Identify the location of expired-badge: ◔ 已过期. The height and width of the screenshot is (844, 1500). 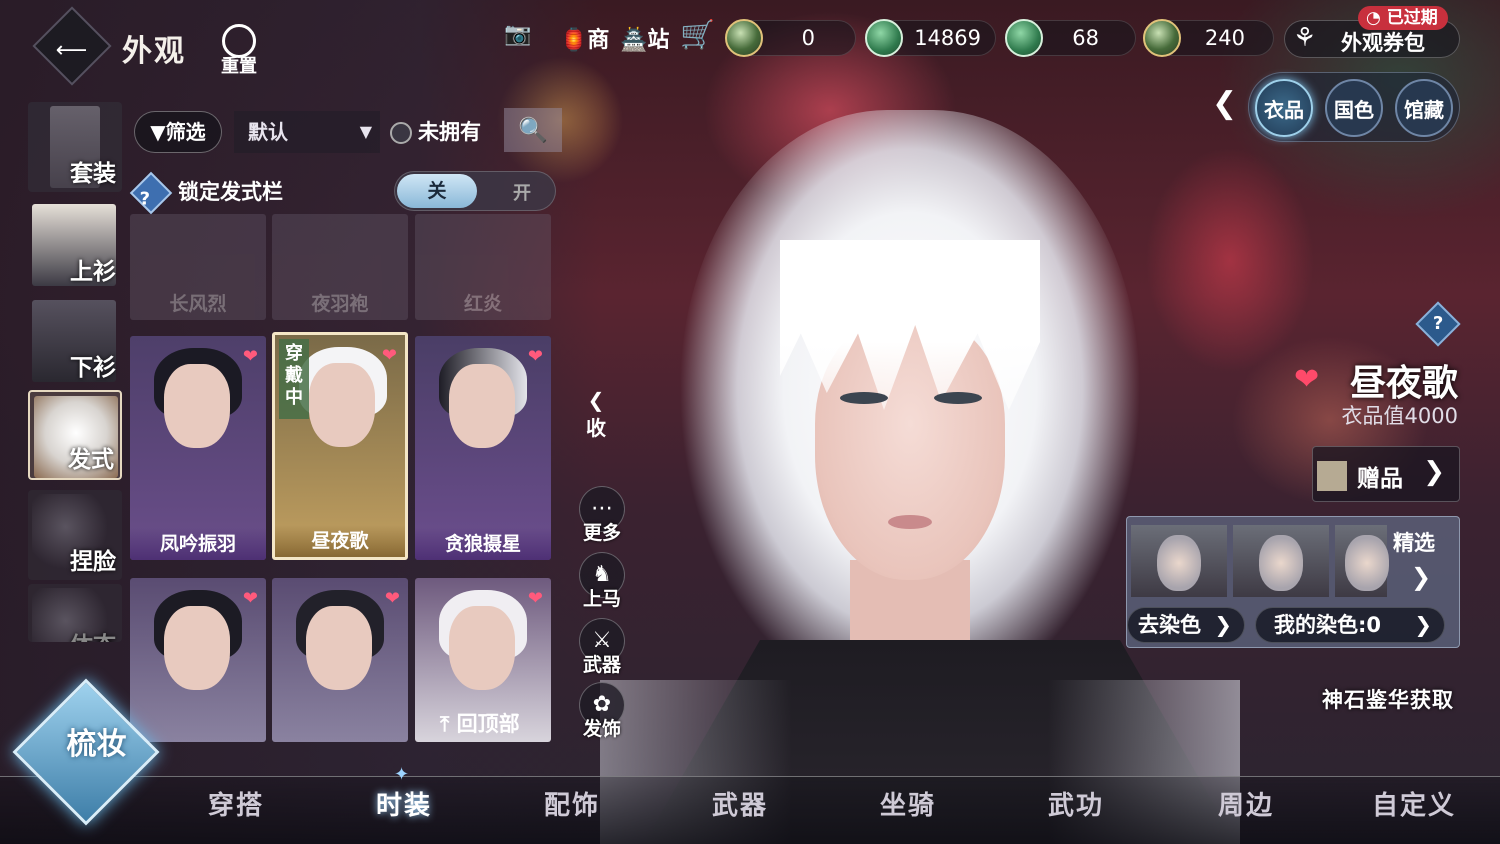
(1403, 18).